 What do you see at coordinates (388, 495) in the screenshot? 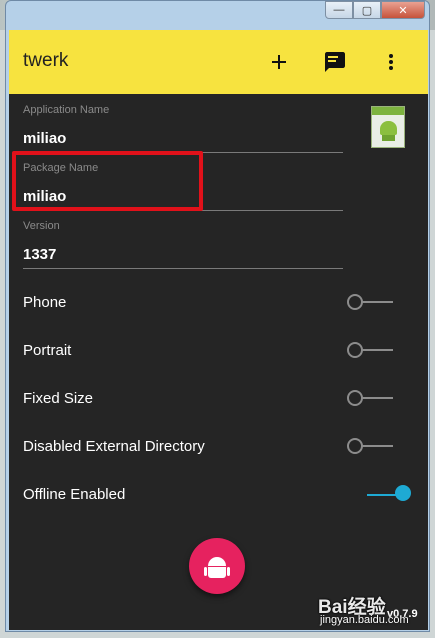
I see `offline-enabled-toggle` at bounding box center [388, 495].